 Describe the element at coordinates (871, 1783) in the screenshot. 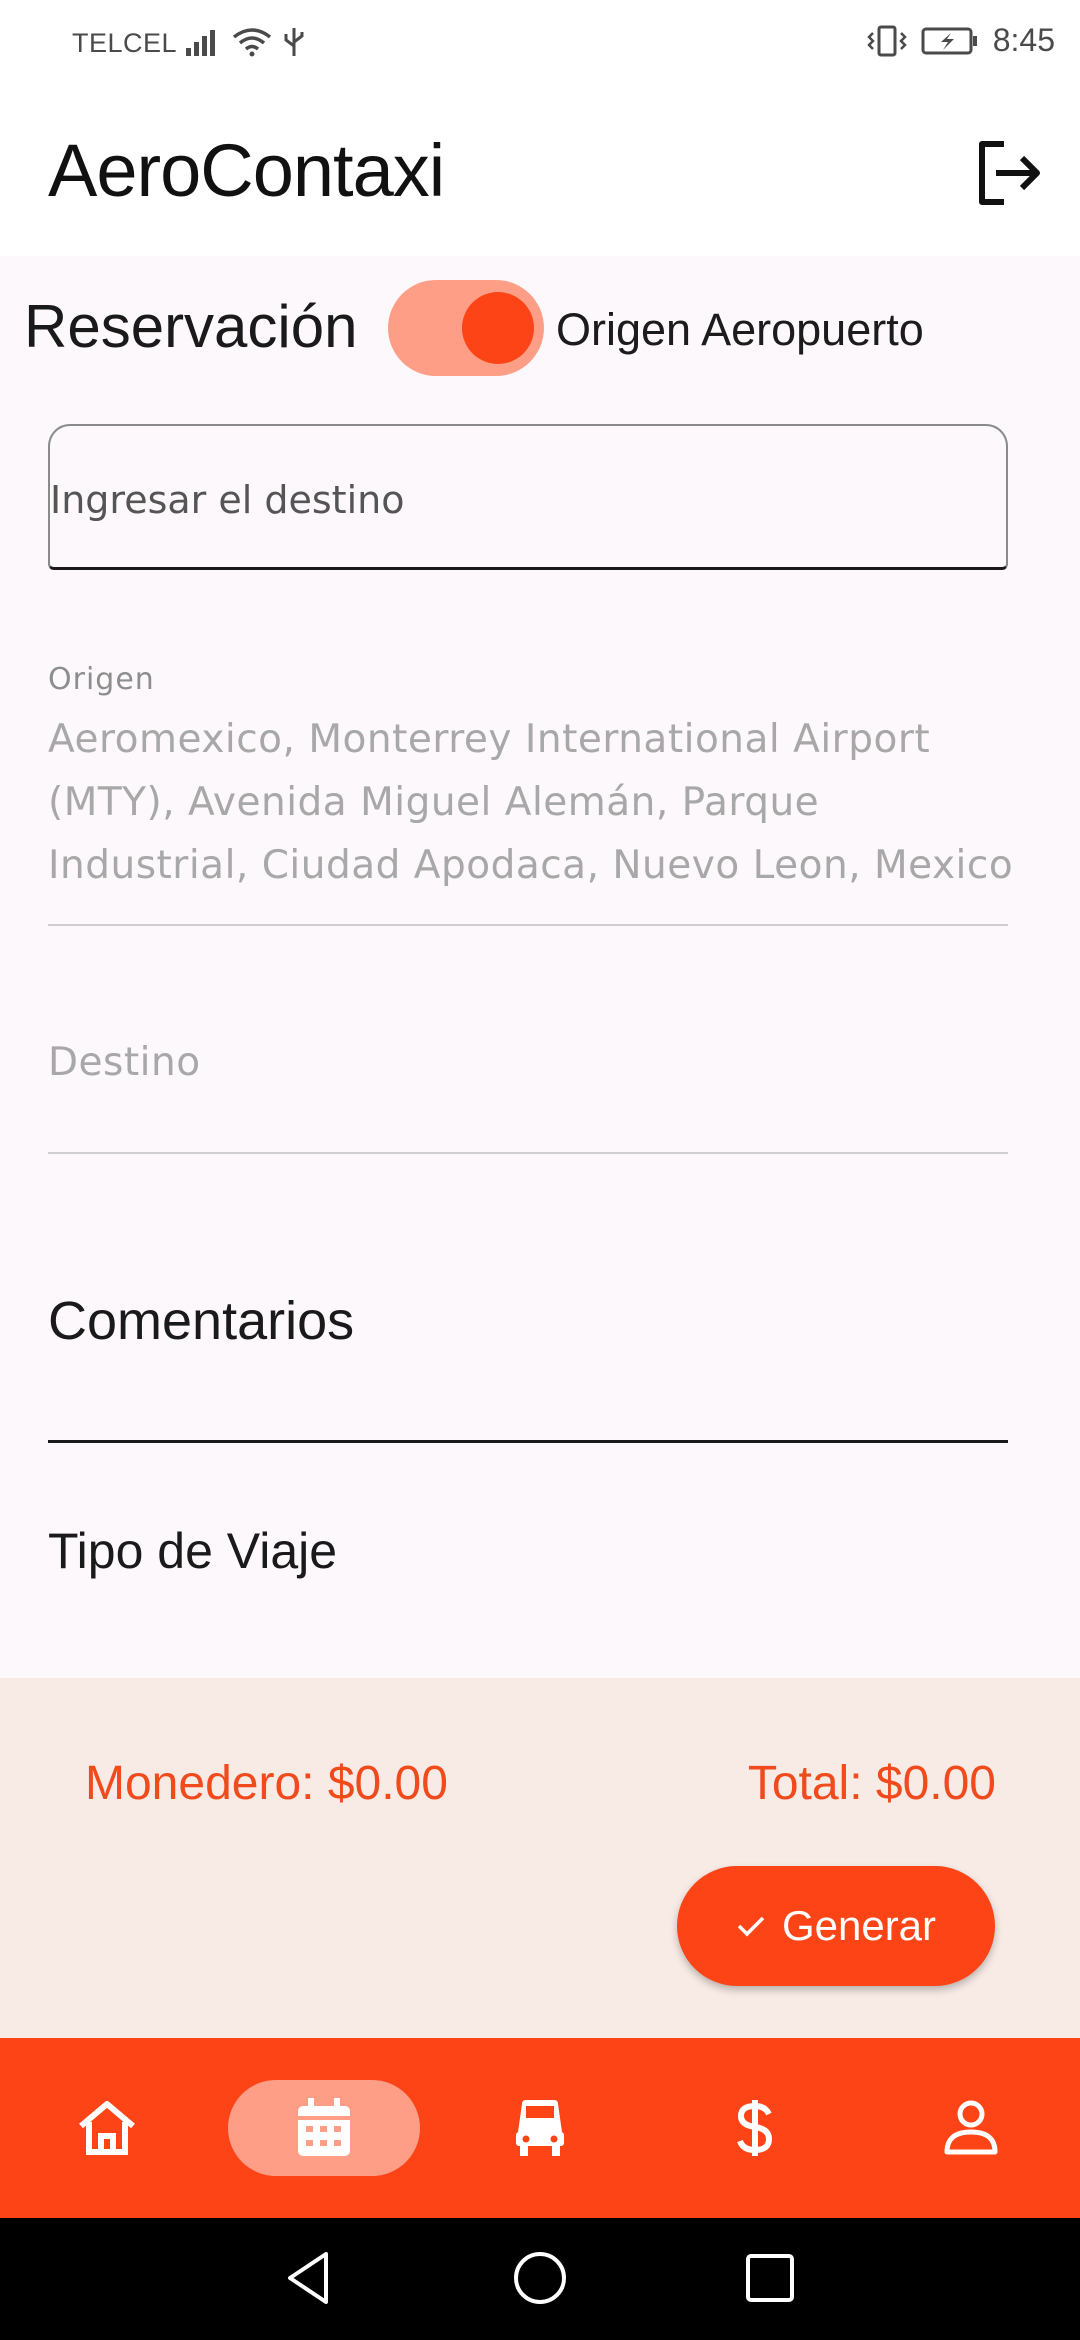

I see `total-amount: Total: $0.00` at that location.